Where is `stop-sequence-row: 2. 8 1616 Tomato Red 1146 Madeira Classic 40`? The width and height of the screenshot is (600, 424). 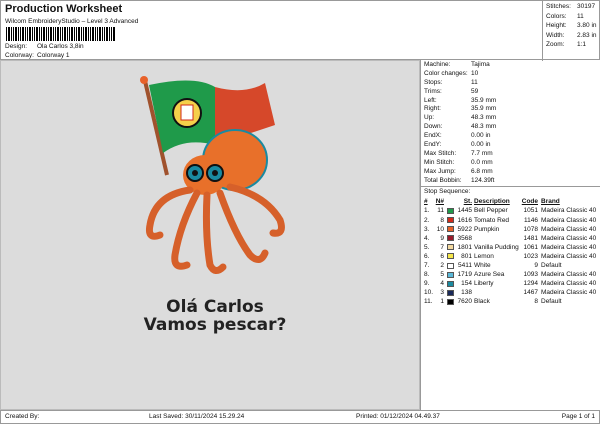
stop-sequence-row: 2. 8 1616 Tomato Red 1146 Madeira Classic 40 is located at coordinates (510, 220).